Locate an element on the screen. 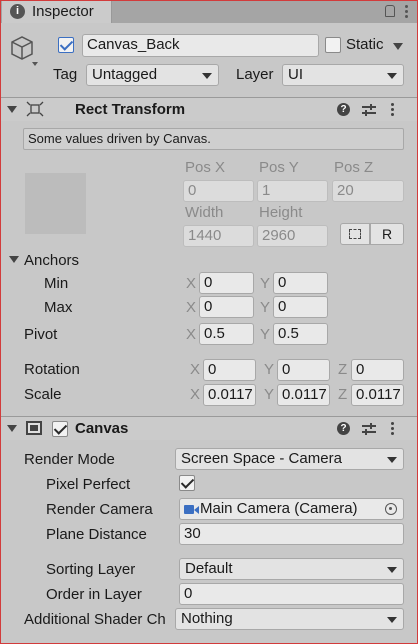 The image size is (418, 644). render-camera-field: Main Camera (Camera) is located at coordinates (291, 509).